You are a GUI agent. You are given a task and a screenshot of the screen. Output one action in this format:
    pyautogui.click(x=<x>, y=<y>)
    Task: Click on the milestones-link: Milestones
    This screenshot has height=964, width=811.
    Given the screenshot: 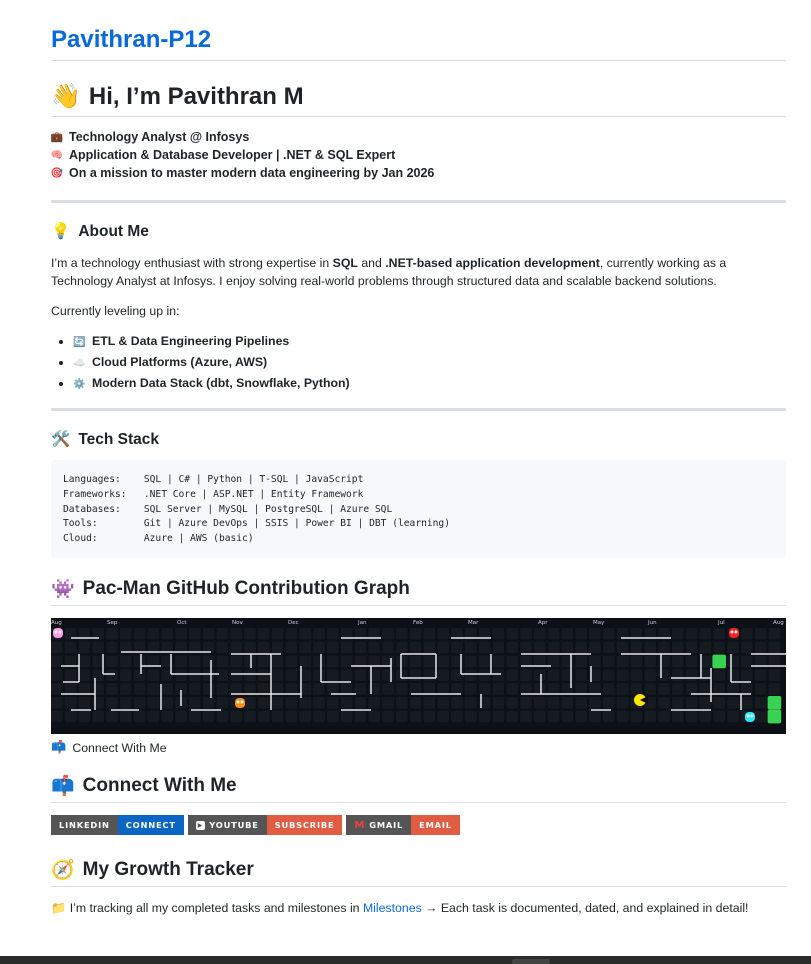 What is the action you would take?
    pyautogui.click(x=392, y=908)
    